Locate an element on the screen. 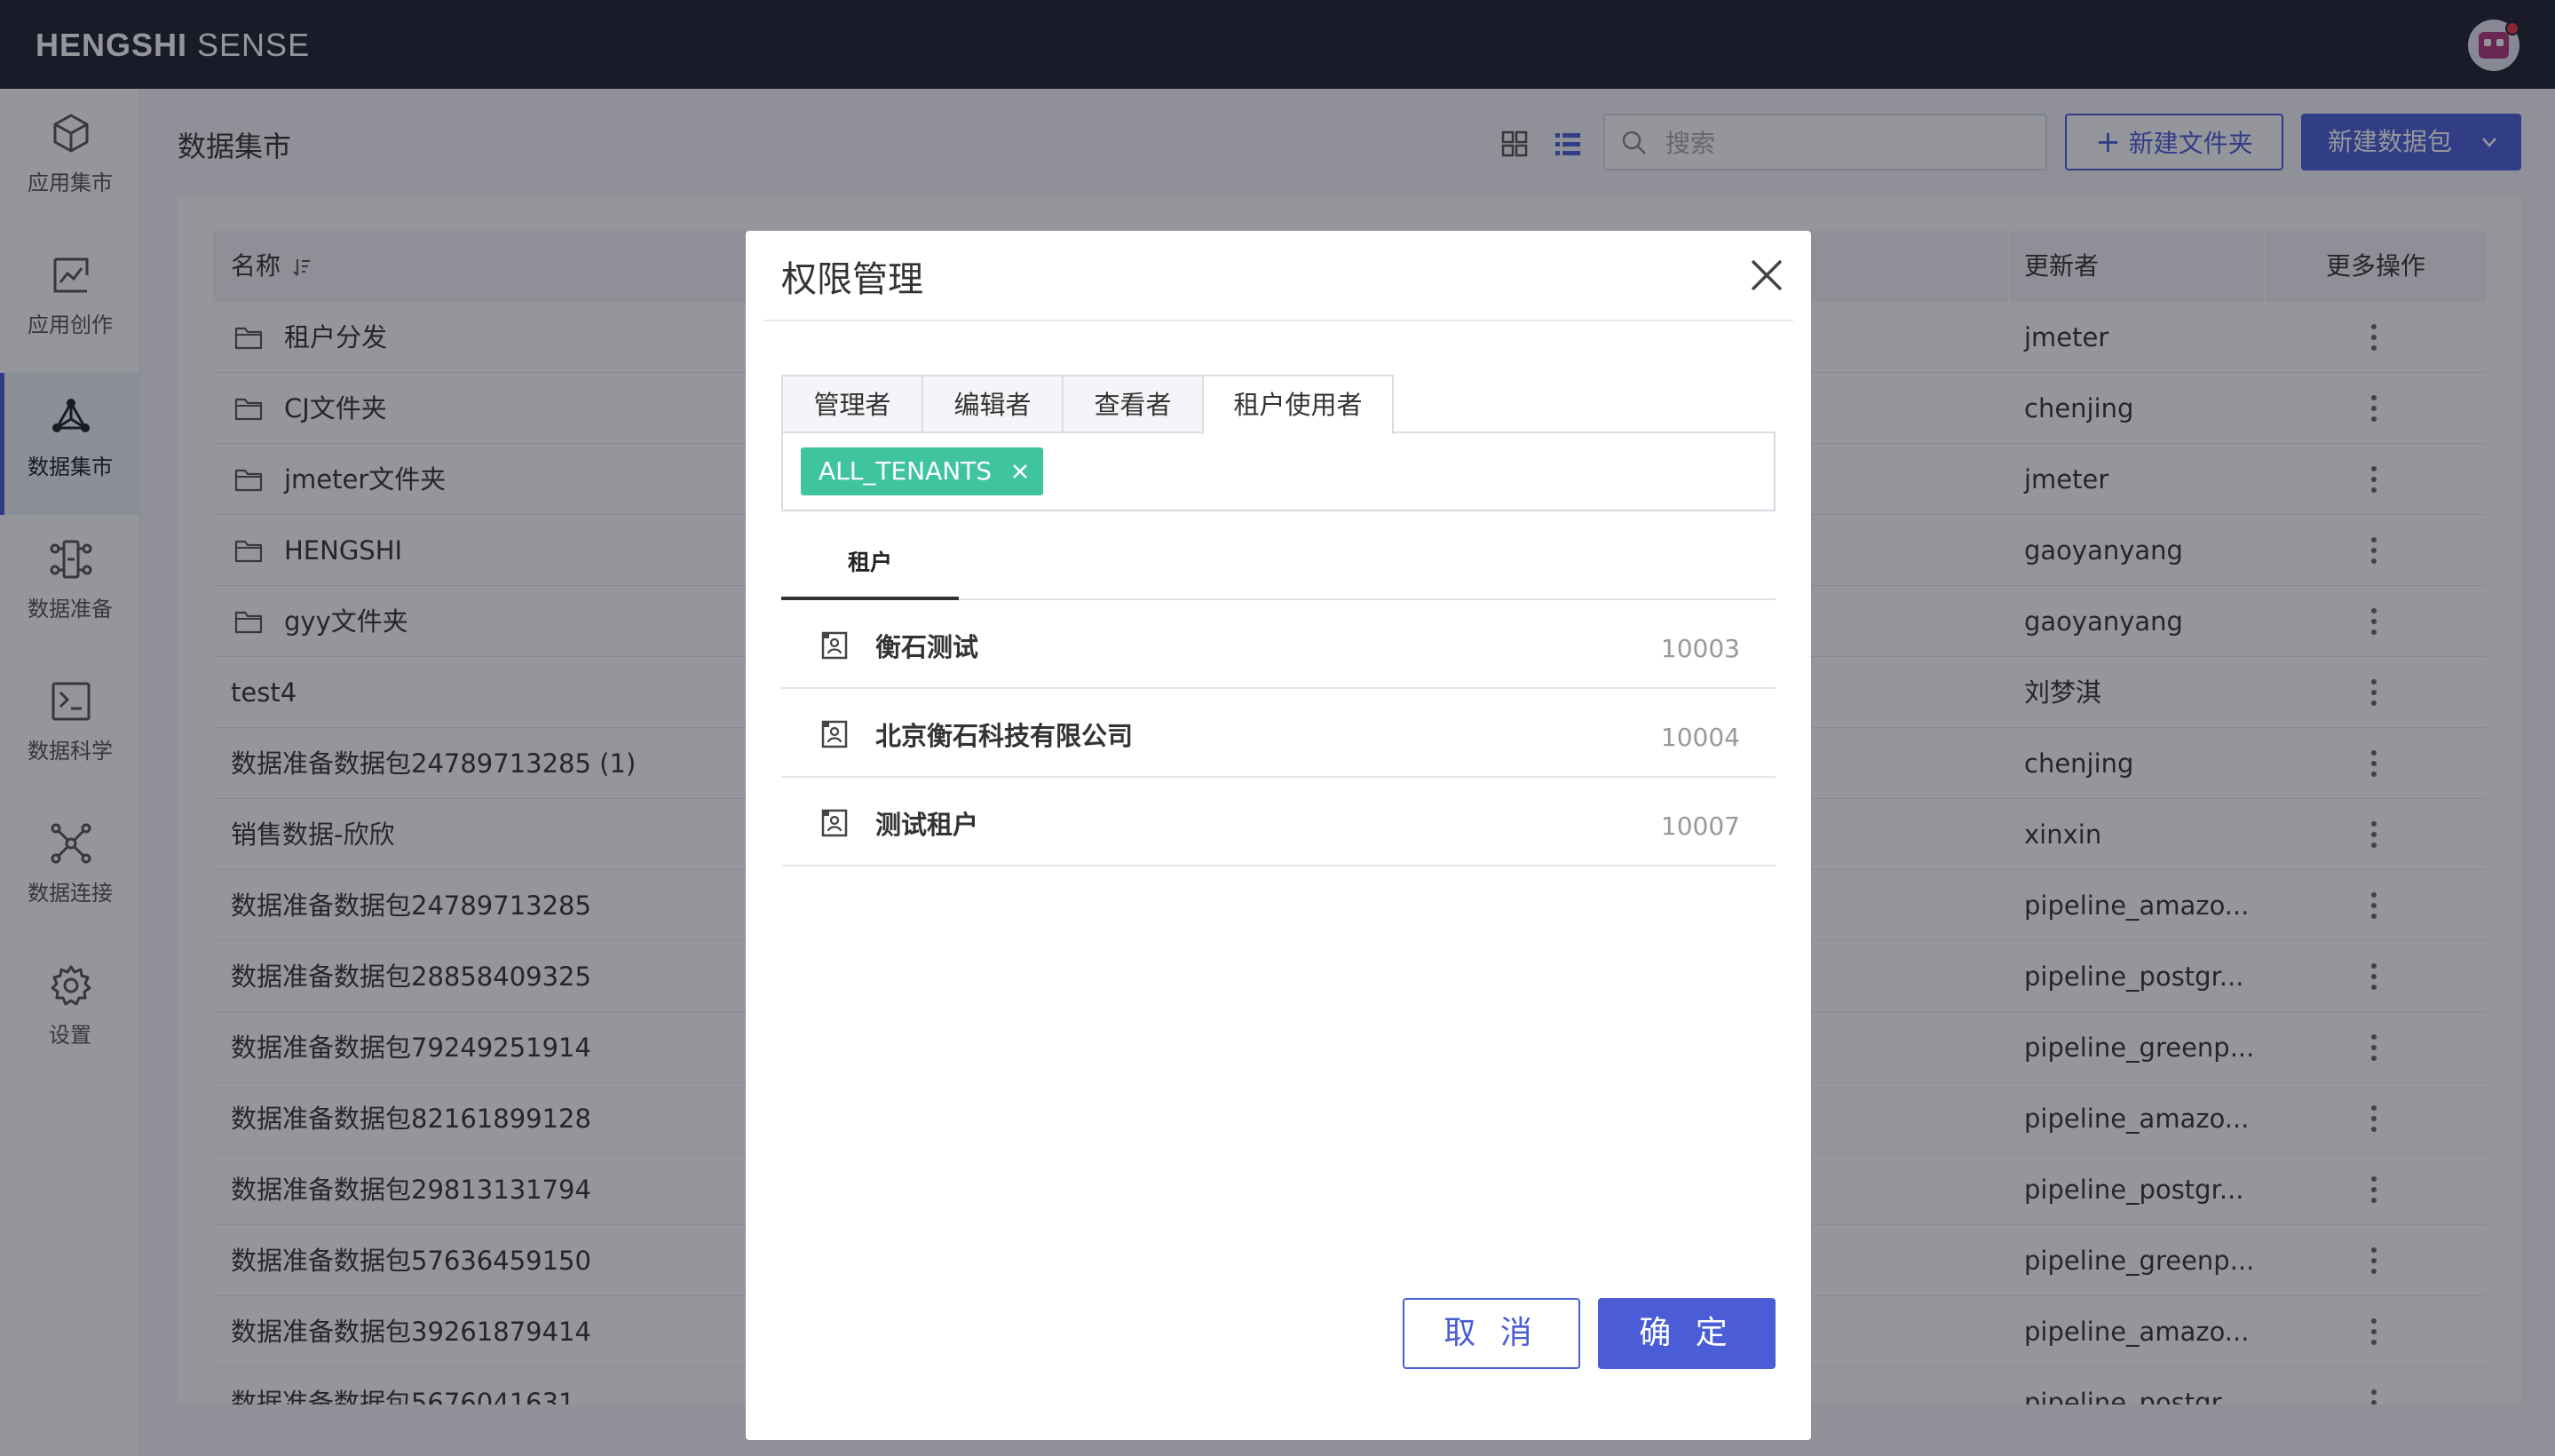 Image resolution: width=2555 pixels, height=1456 pixels. selected-tenants-field: ALL_TENANTS is located at coordinates (1278, 471).